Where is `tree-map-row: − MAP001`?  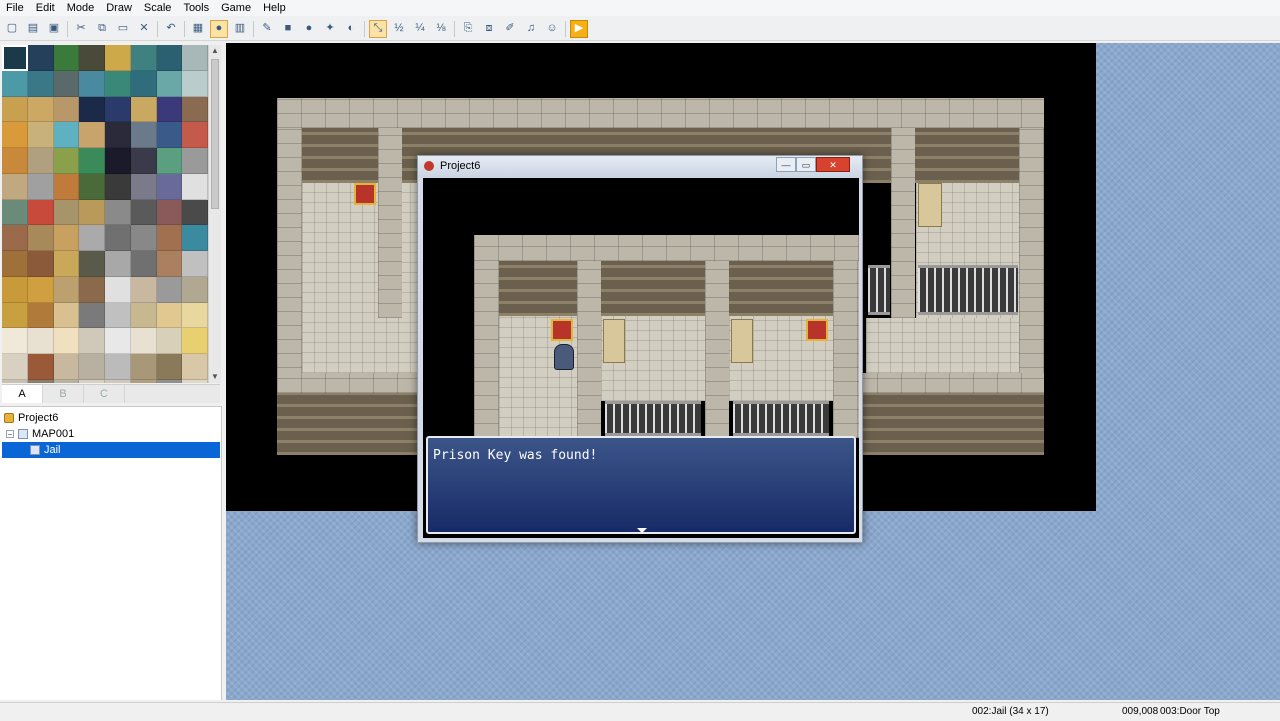 tree-map-row: − MAP001 is located at coordinates (112, 434).